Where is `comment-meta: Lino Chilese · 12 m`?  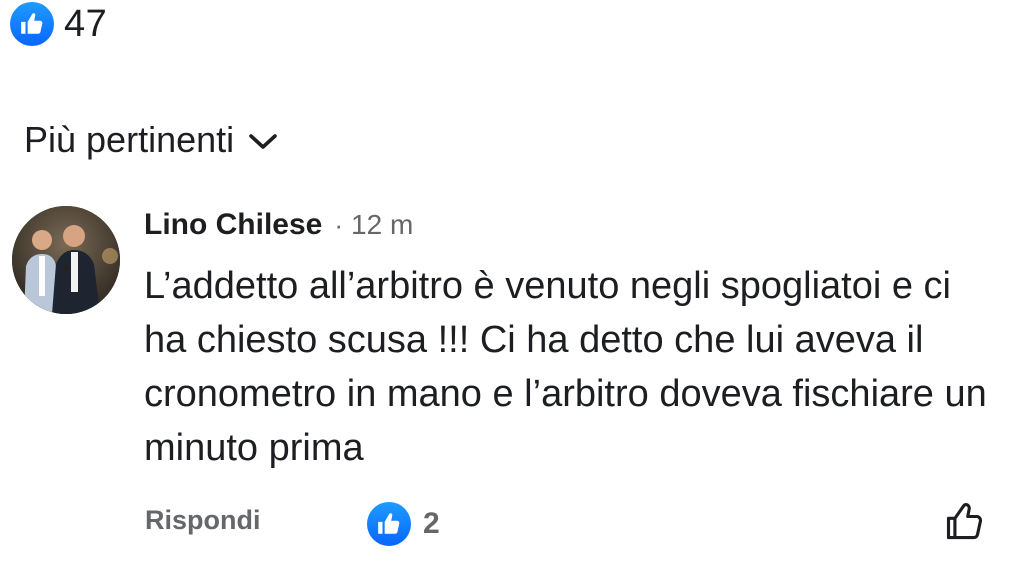
comment-meta: Lino Chilese · 12 m is located at coordinates (569, 225).